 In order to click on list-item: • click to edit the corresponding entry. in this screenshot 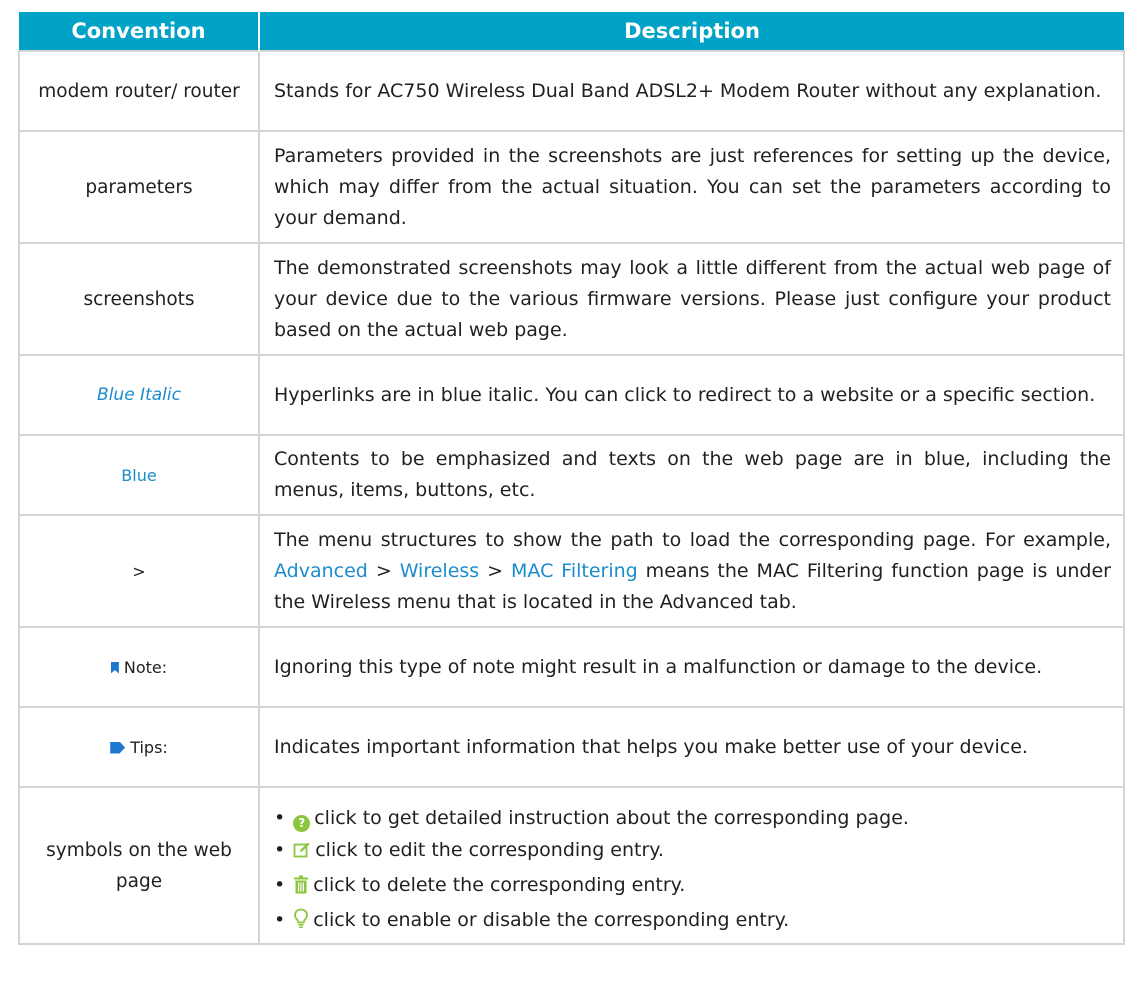, I will do `click(692, 851)`.